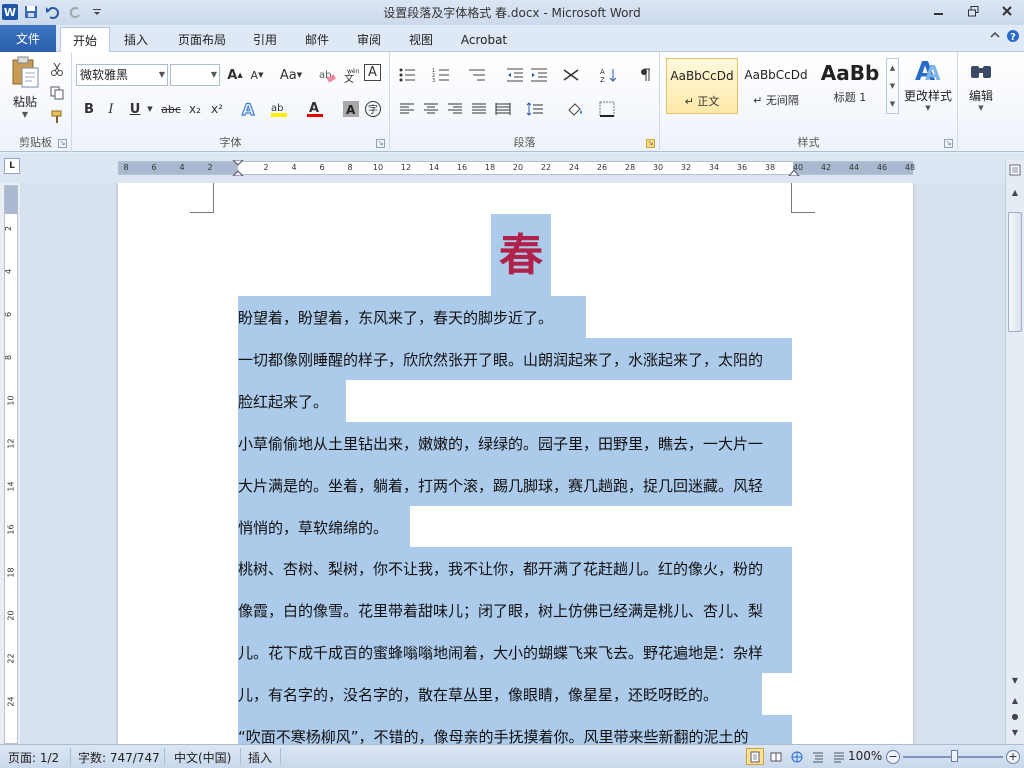  I want to click on line-spacing-icon, so click(535, 109).